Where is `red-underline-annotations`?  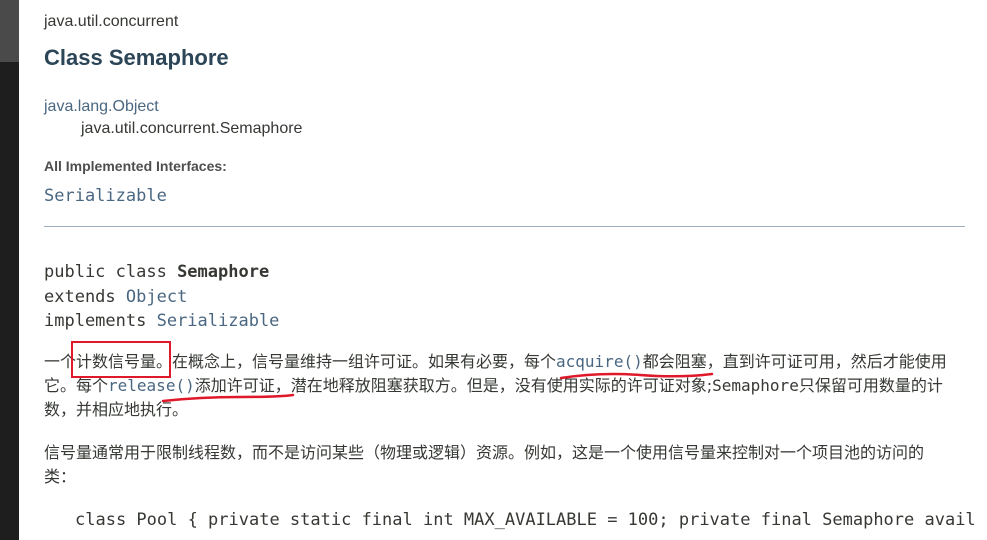 red-underline-annotations is located at coordinates (437, 387).